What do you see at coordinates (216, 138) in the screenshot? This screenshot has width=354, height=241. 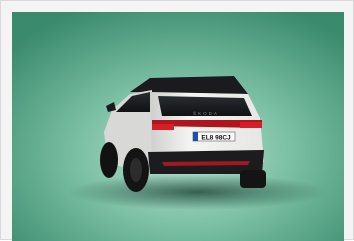 I see `license-plate-text: EL8 98CJ` at bounding box center [216, 138].